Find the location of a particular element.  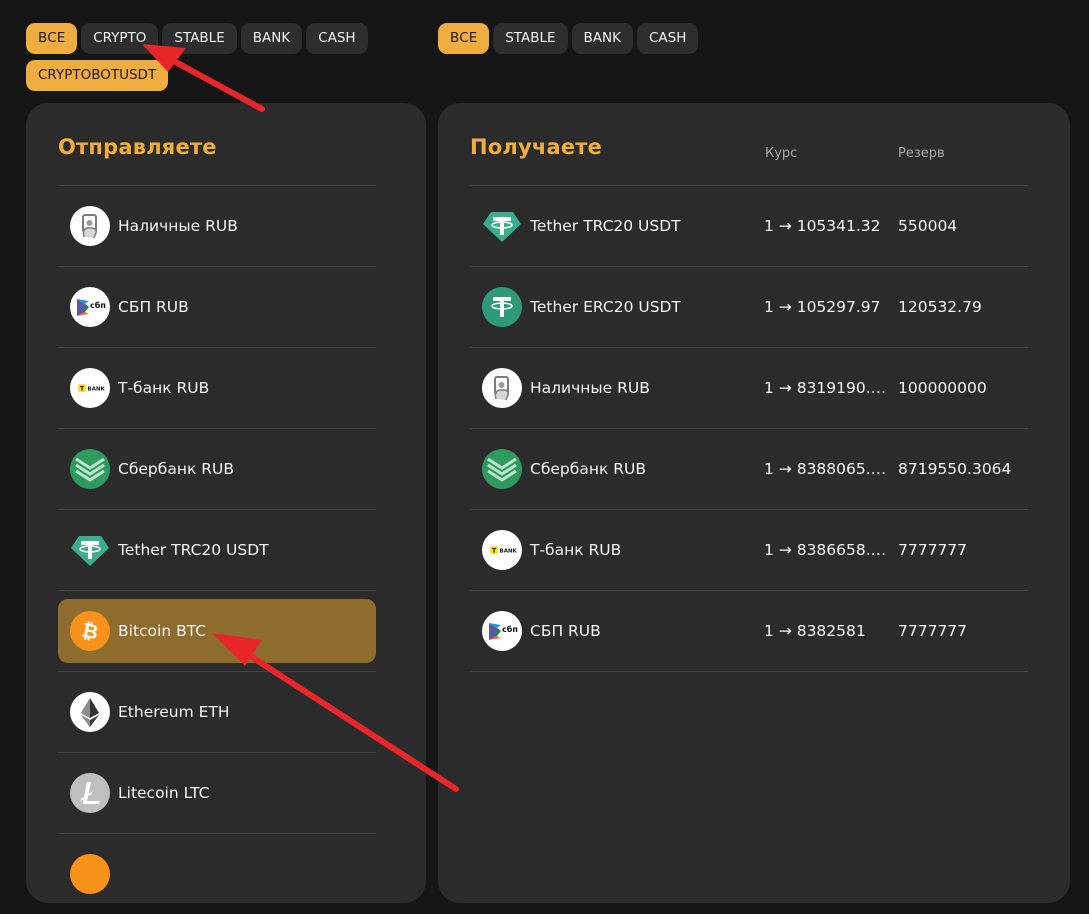

send-item-cash-rub: Наличные RUB is located at coordinates (217, 225).